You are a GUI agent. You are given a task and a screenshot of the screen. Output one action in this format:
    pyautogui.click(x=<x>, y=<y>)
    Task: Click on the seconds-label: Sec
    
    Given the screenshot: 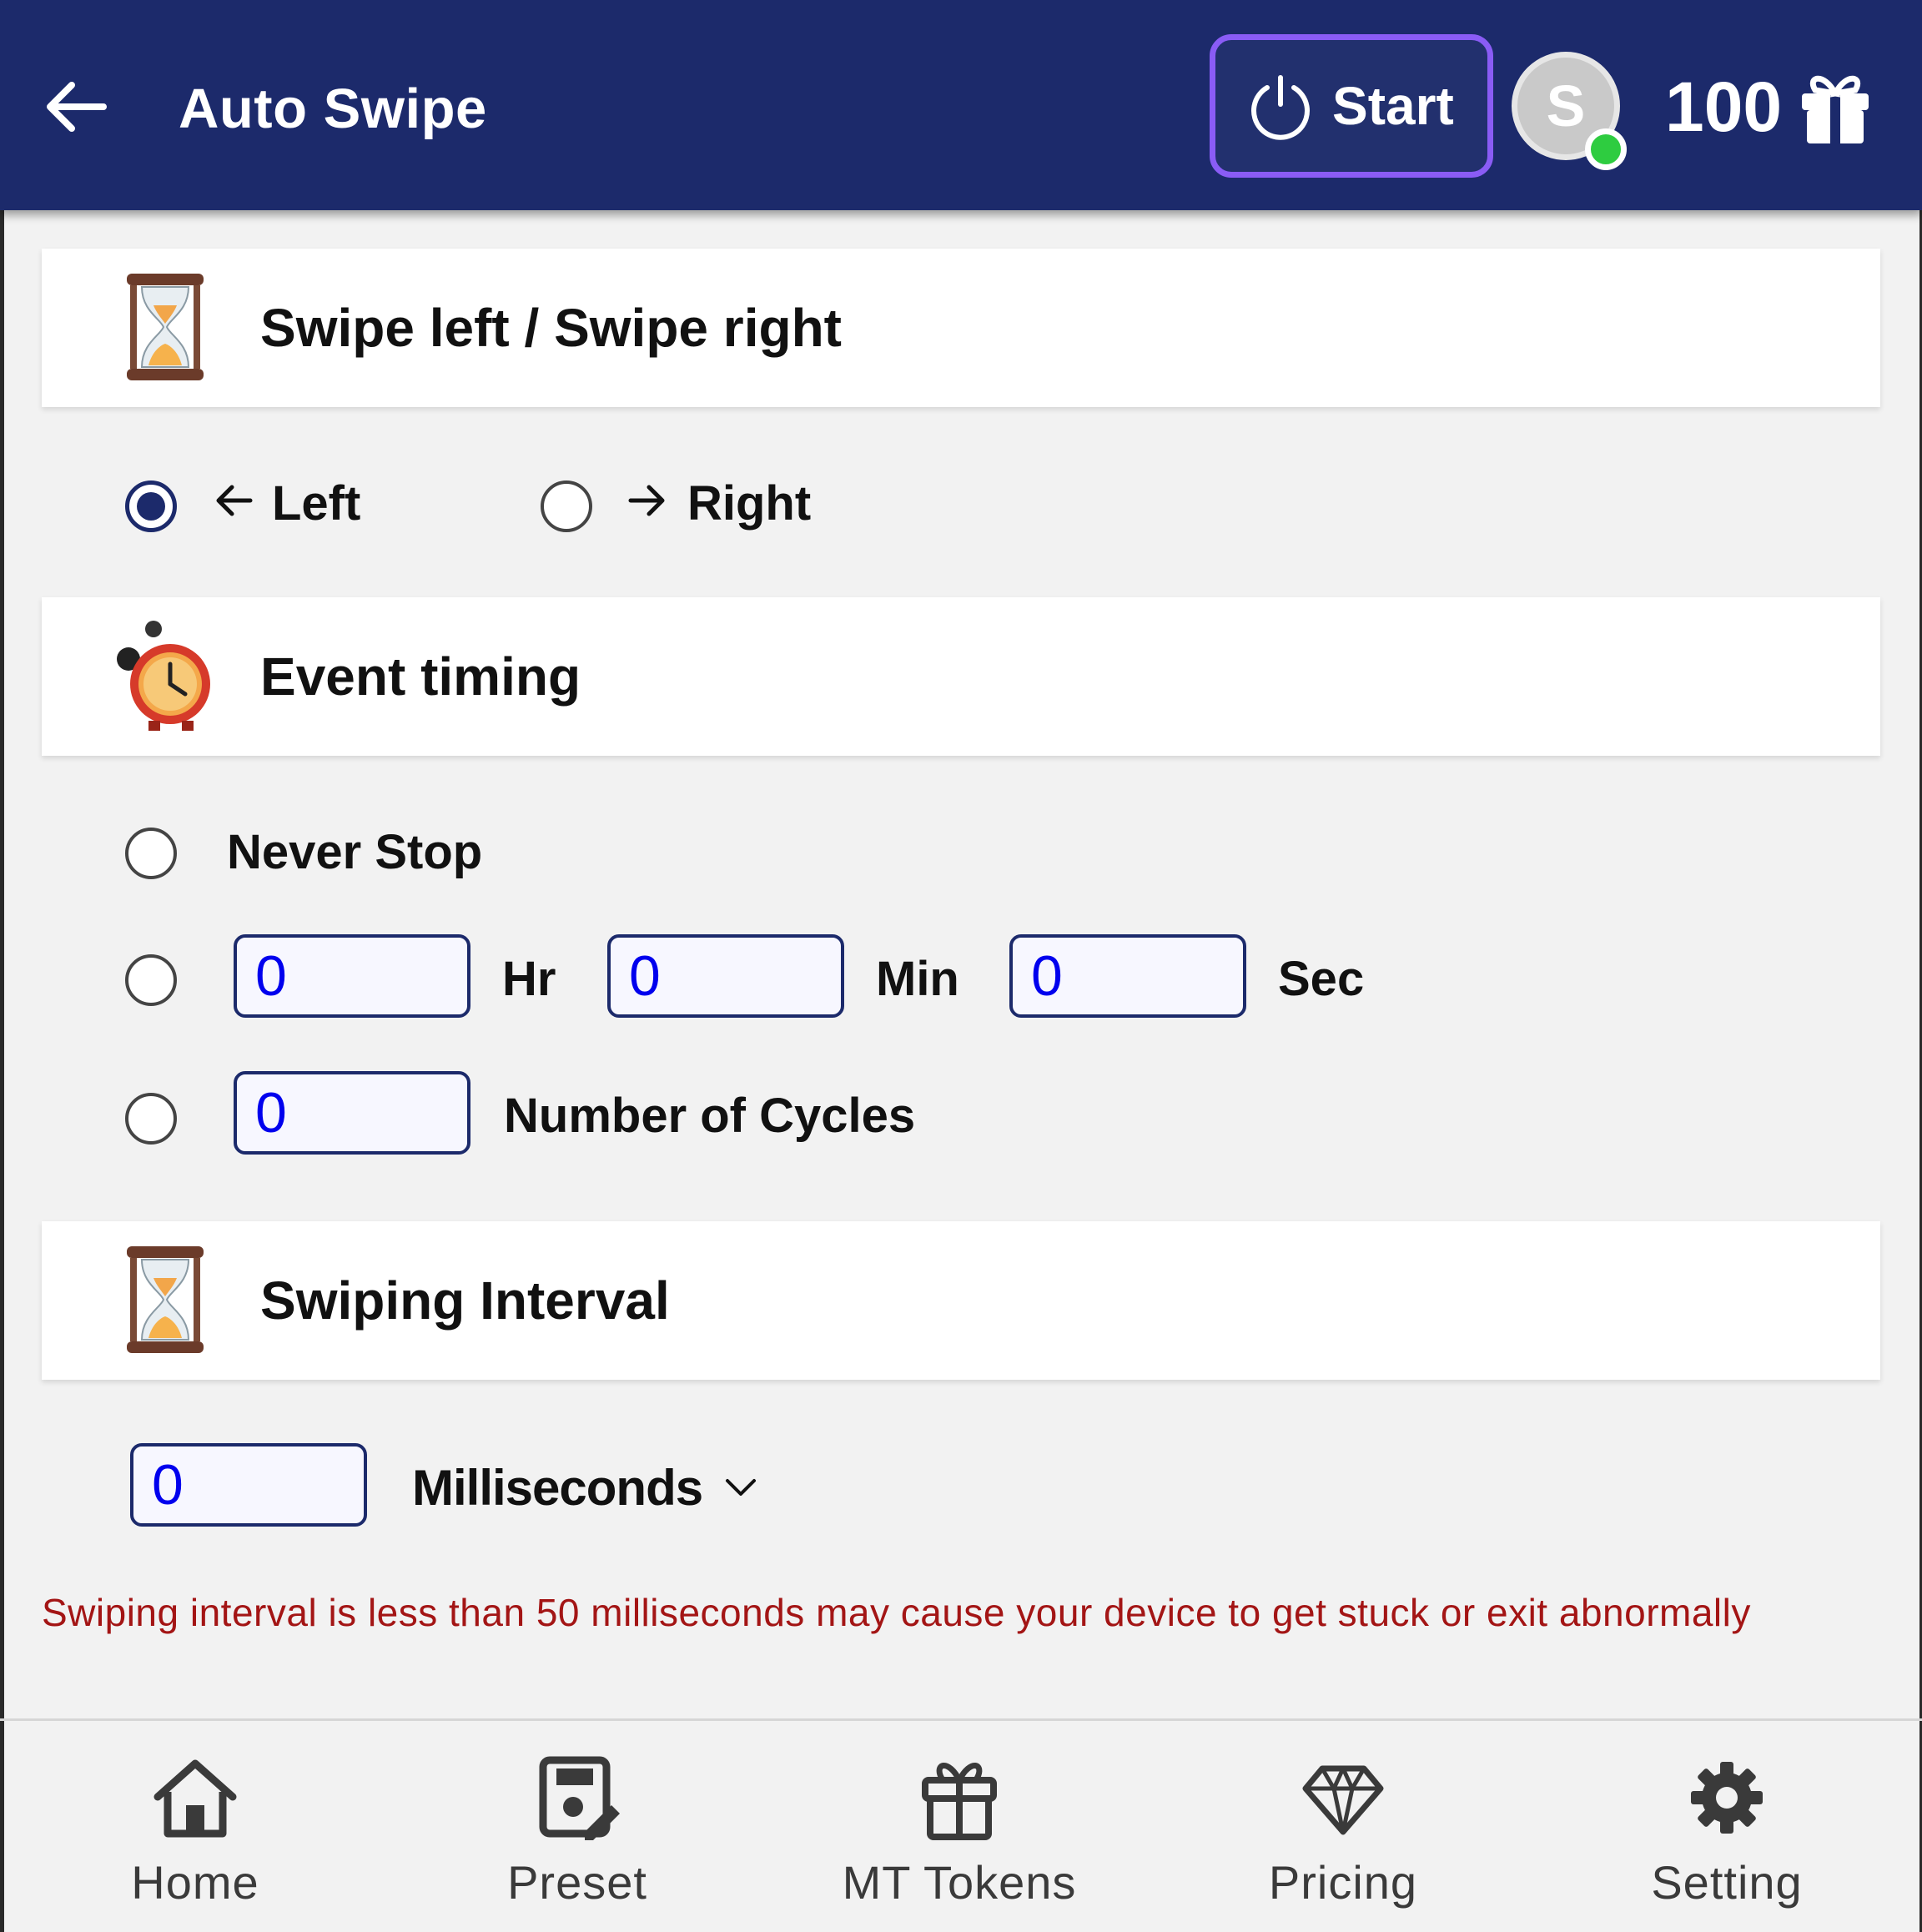 What is the action you would take?
    pyautogui.click(x=1321, y=979)
    